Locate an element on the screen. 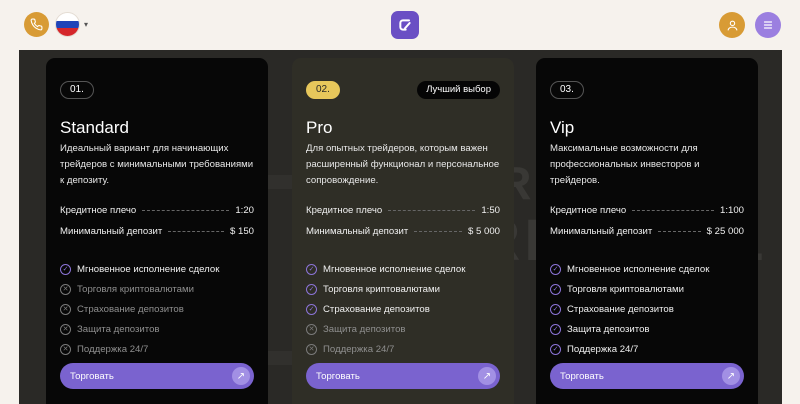 Image resolution: width=800 pixels, height=404 pixels. leverage-row: Кредитное плечо 1:100 is located at coordinates (647, 210).